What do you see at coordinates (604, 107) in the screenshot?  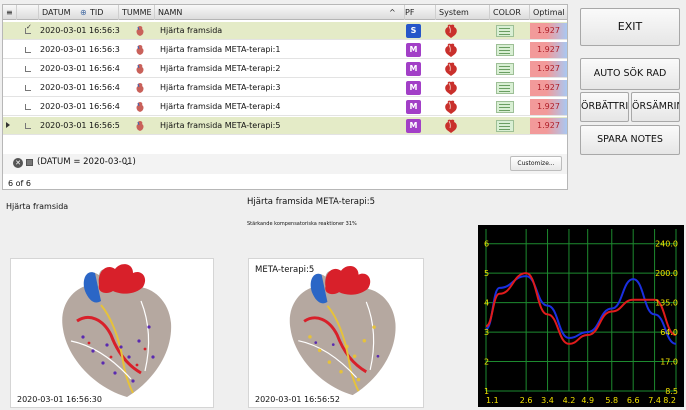 I see `forbattring-button: ÖRBÄTTRIN` at bounding box center [604, 107].